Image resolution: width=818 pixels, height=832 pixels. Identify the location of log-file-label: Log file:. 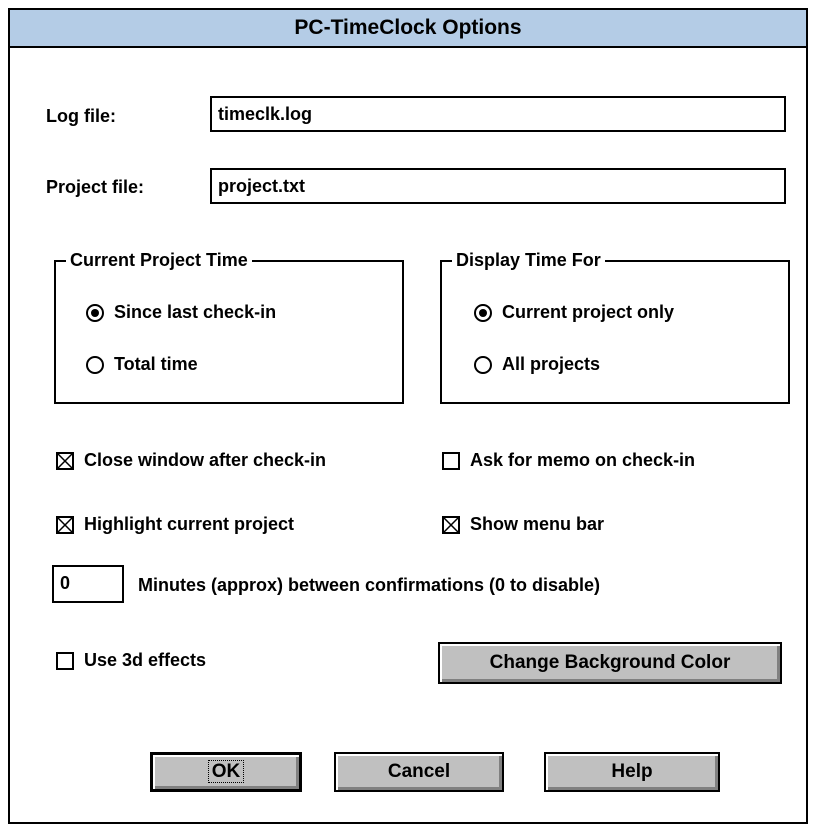
(81, 116).